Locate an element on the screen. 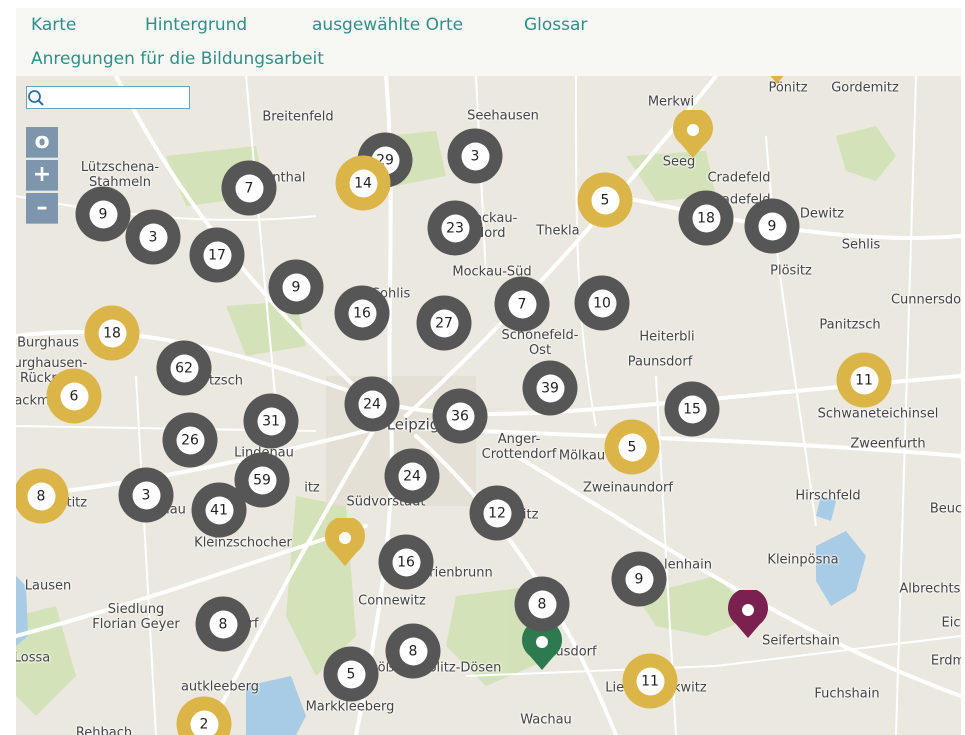 The height and width of the screenshot is (735, 965). nav-item-ausgewaehlte-orte: ausgewählte Orte is located at coordinates (387, 25).